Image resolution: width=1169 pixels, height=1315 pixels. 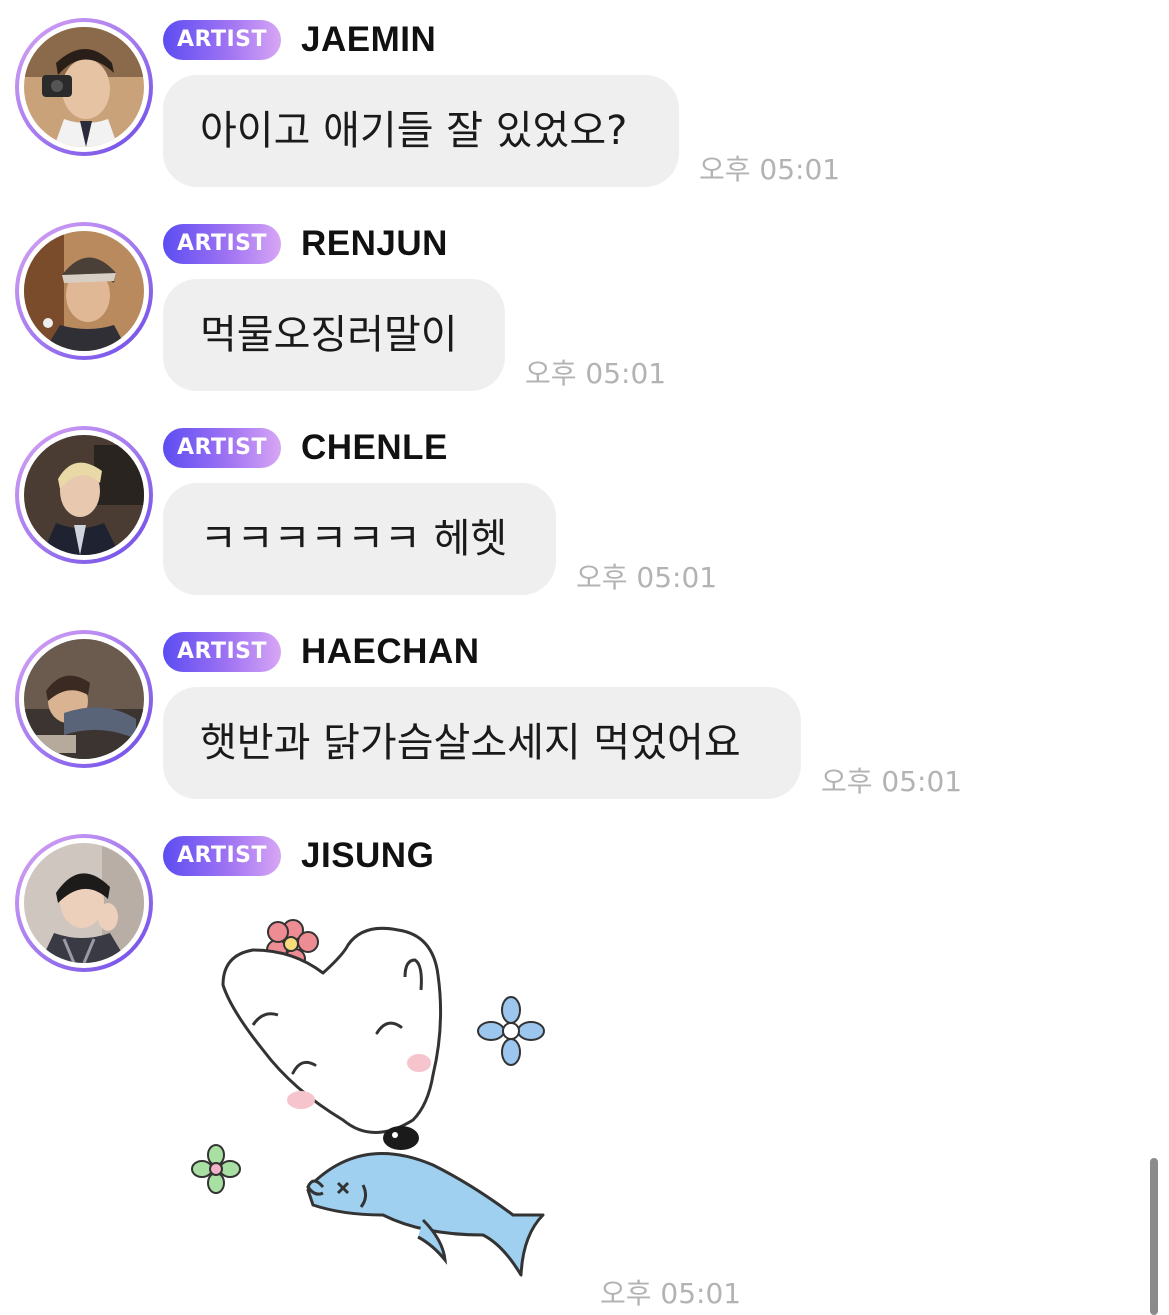 What do you see at coordinates (374, 448) in the screenshot?
I see `author-name: CHENLE` at bounding box center [374, 448].